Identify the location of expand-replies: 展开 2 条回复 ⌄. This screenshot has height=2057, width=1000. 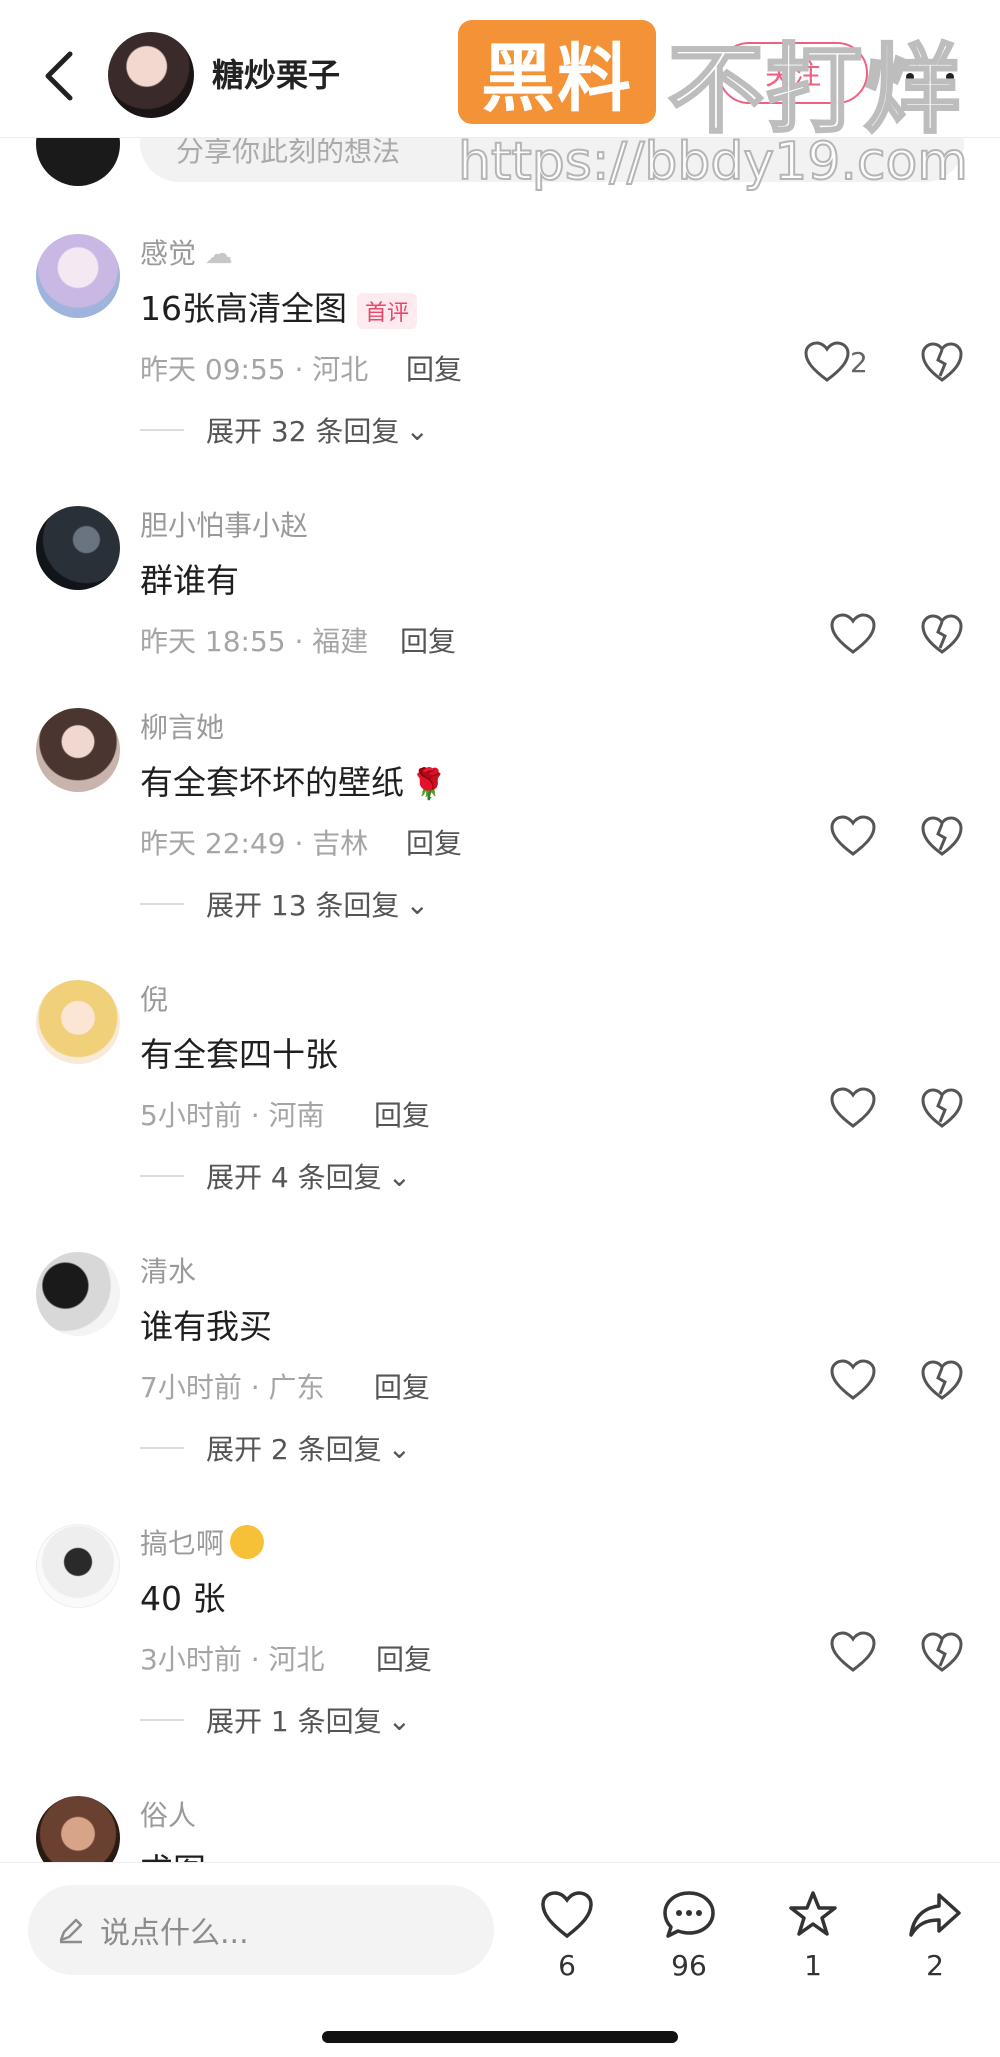
(275, 1448).